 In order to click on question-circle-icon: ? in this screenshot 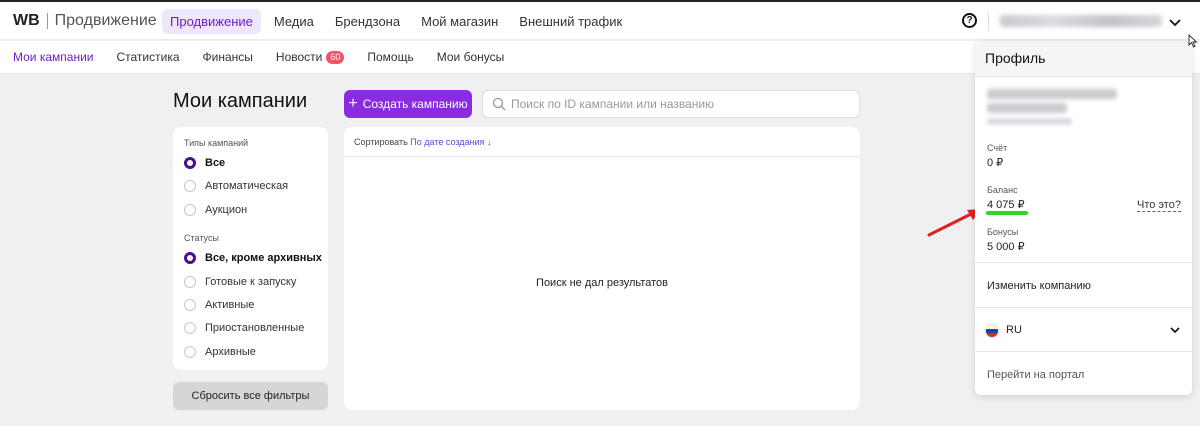, I will do `click(969, 20)`.